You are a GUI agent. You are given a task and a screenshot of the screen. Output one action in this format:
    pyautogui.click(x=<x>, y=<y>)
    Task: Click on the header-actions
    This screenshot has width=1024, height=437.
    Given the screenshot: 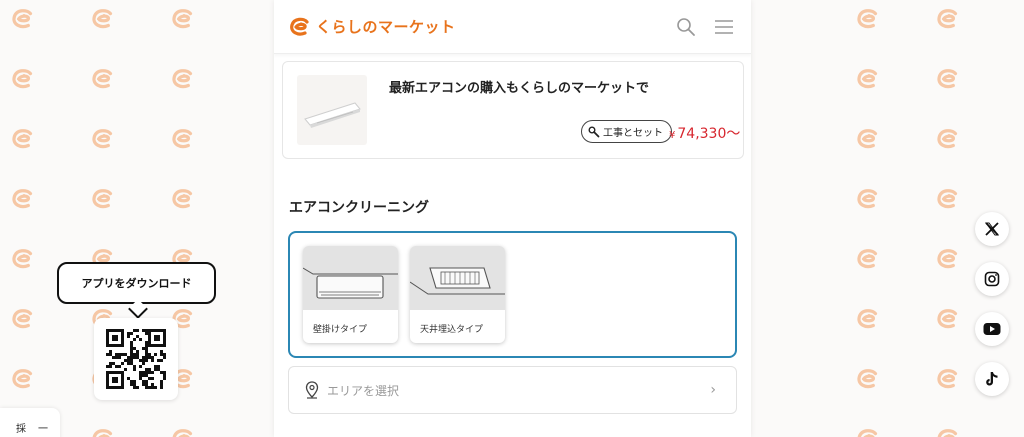 What is the action you would take?
    pyautogui.click(x=705, y=27)
    